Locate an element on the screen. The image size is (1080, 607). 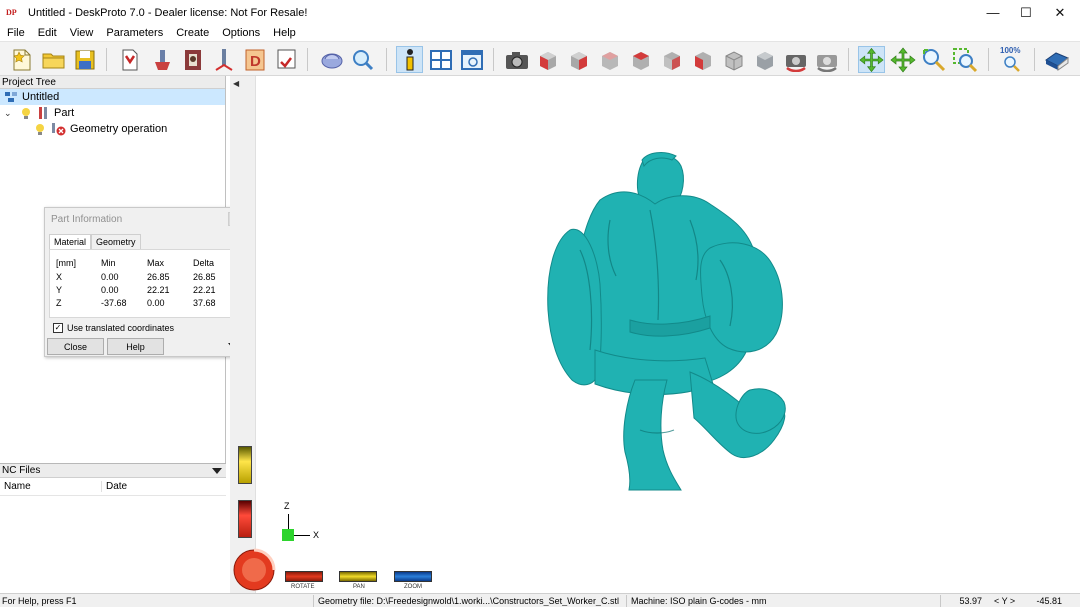
open-project-button is located at coordinates (53, 59).